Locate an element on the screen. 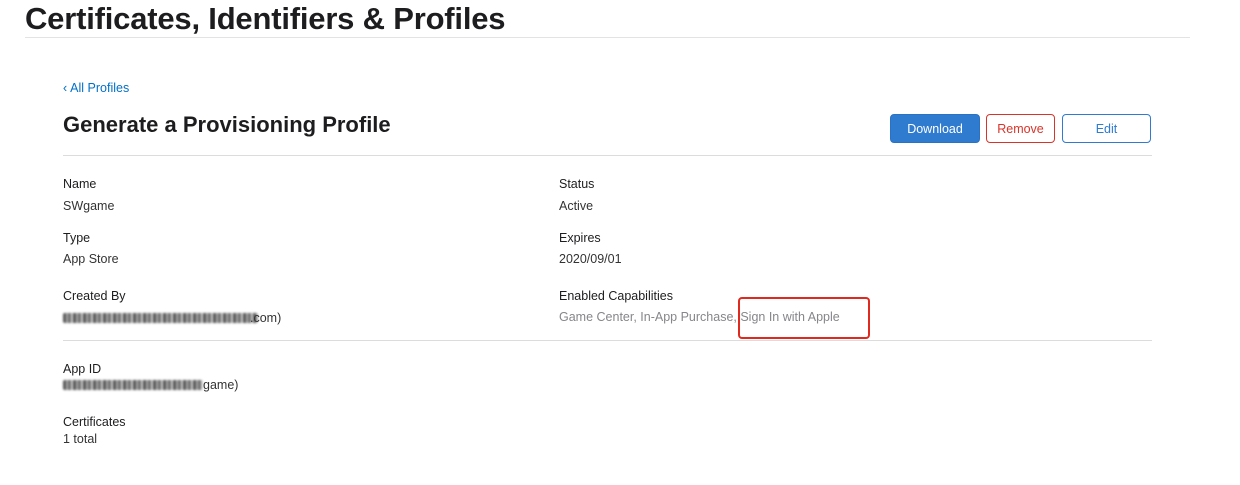  redacted-app-id is located at coordinates (133, 385).